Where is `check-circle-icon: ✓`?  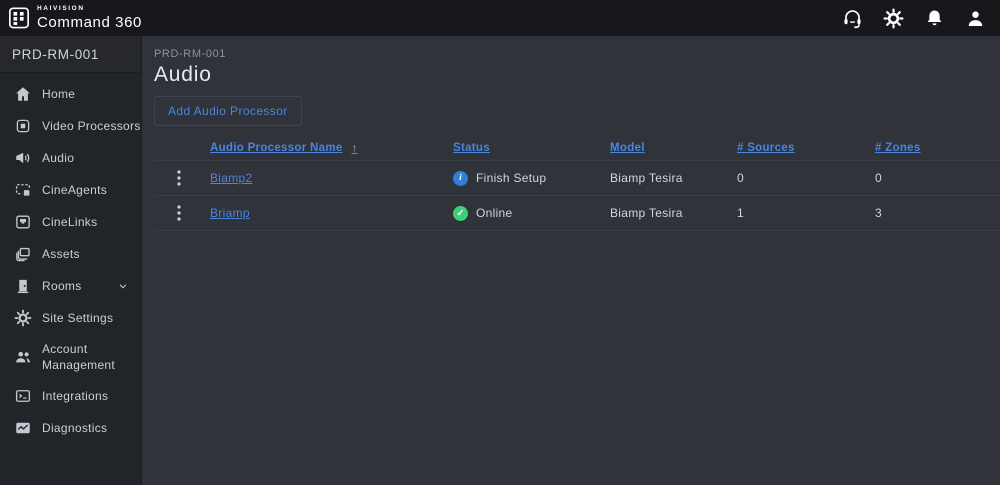
check-circle-icon: ✓ is located at coordinates (460, 213).